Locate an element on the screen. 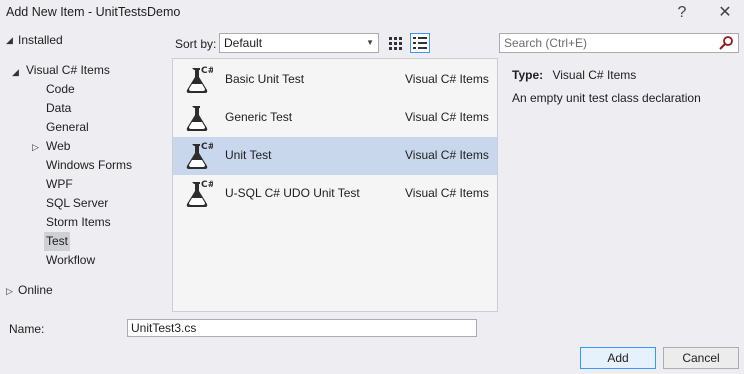 This screenshot has height=374, width=744. detail-description: An empty unit test class declaration is located at coordinates (606, 98).